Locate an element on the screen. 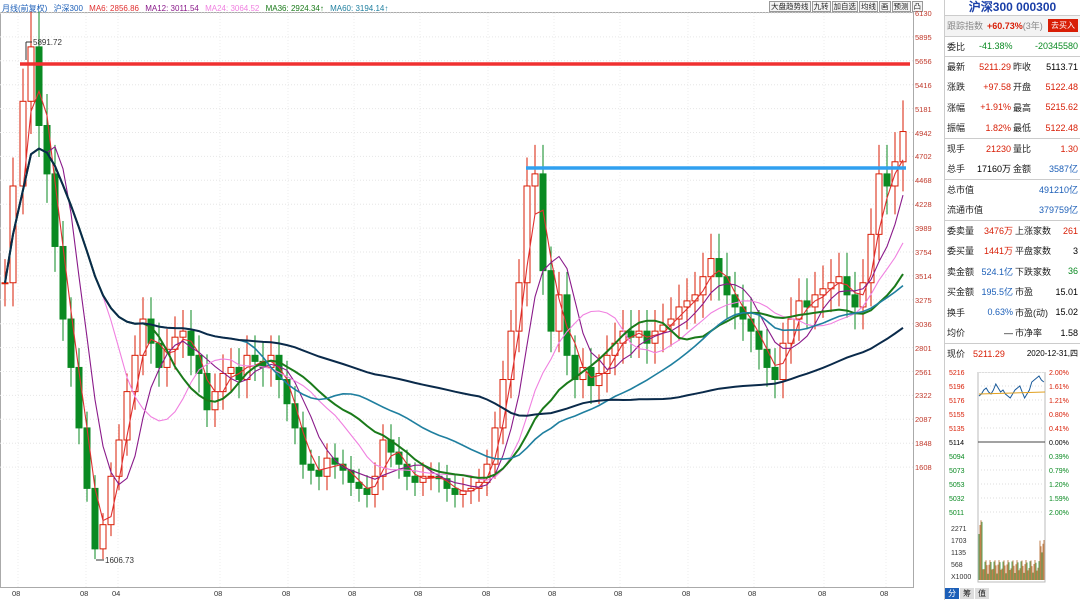 The image size is (1080, 600). x-tick-label: 04 is located at coordinates (116, 593).